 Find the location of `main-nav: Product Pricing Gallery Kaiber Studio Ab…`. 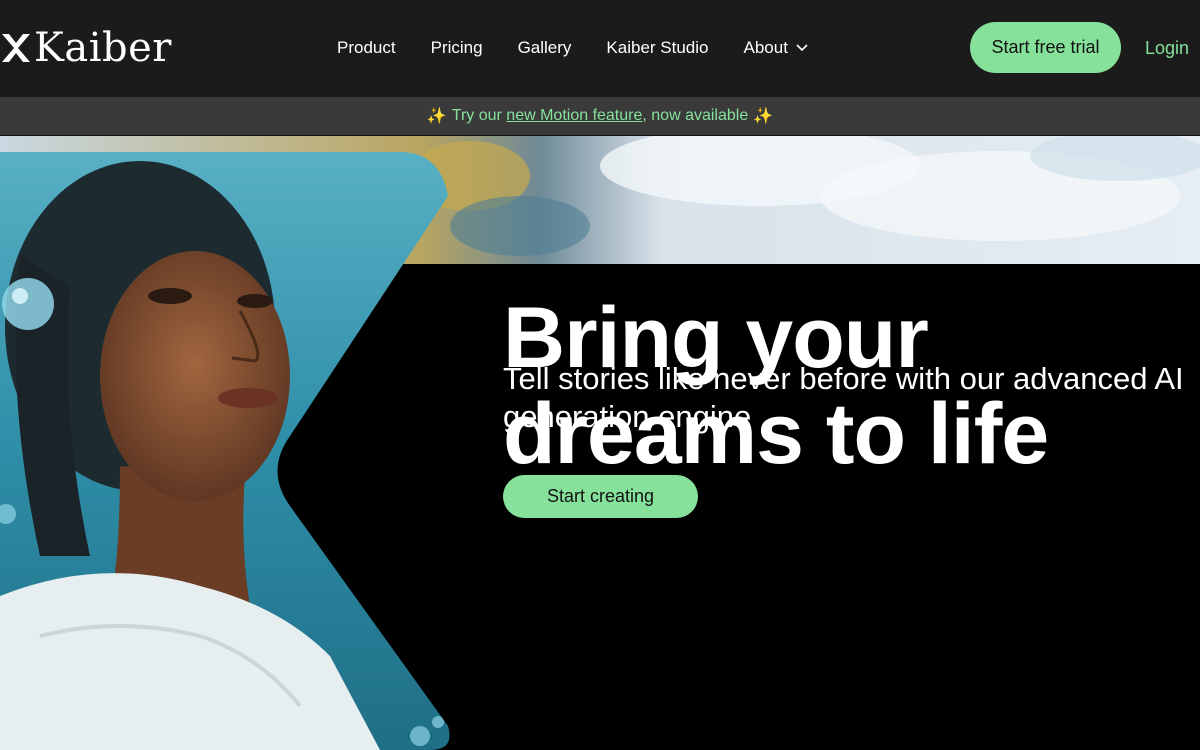

main-nav: Product Pricing Gallery Kaiber Studio Ab… is located at coordinates (590, 48).